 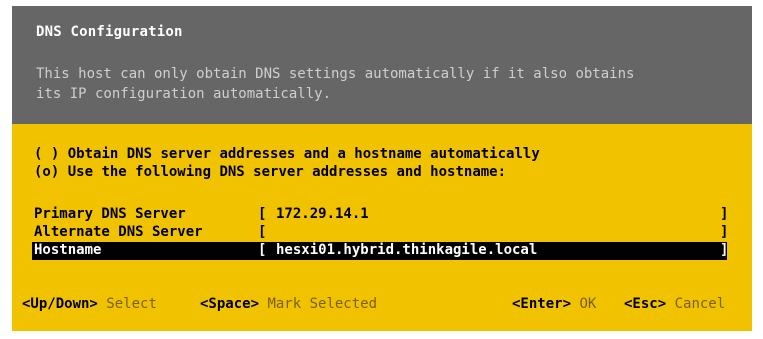 I want to click on updown-hint: <Up/Down> Select, so click(x=89, y=304).